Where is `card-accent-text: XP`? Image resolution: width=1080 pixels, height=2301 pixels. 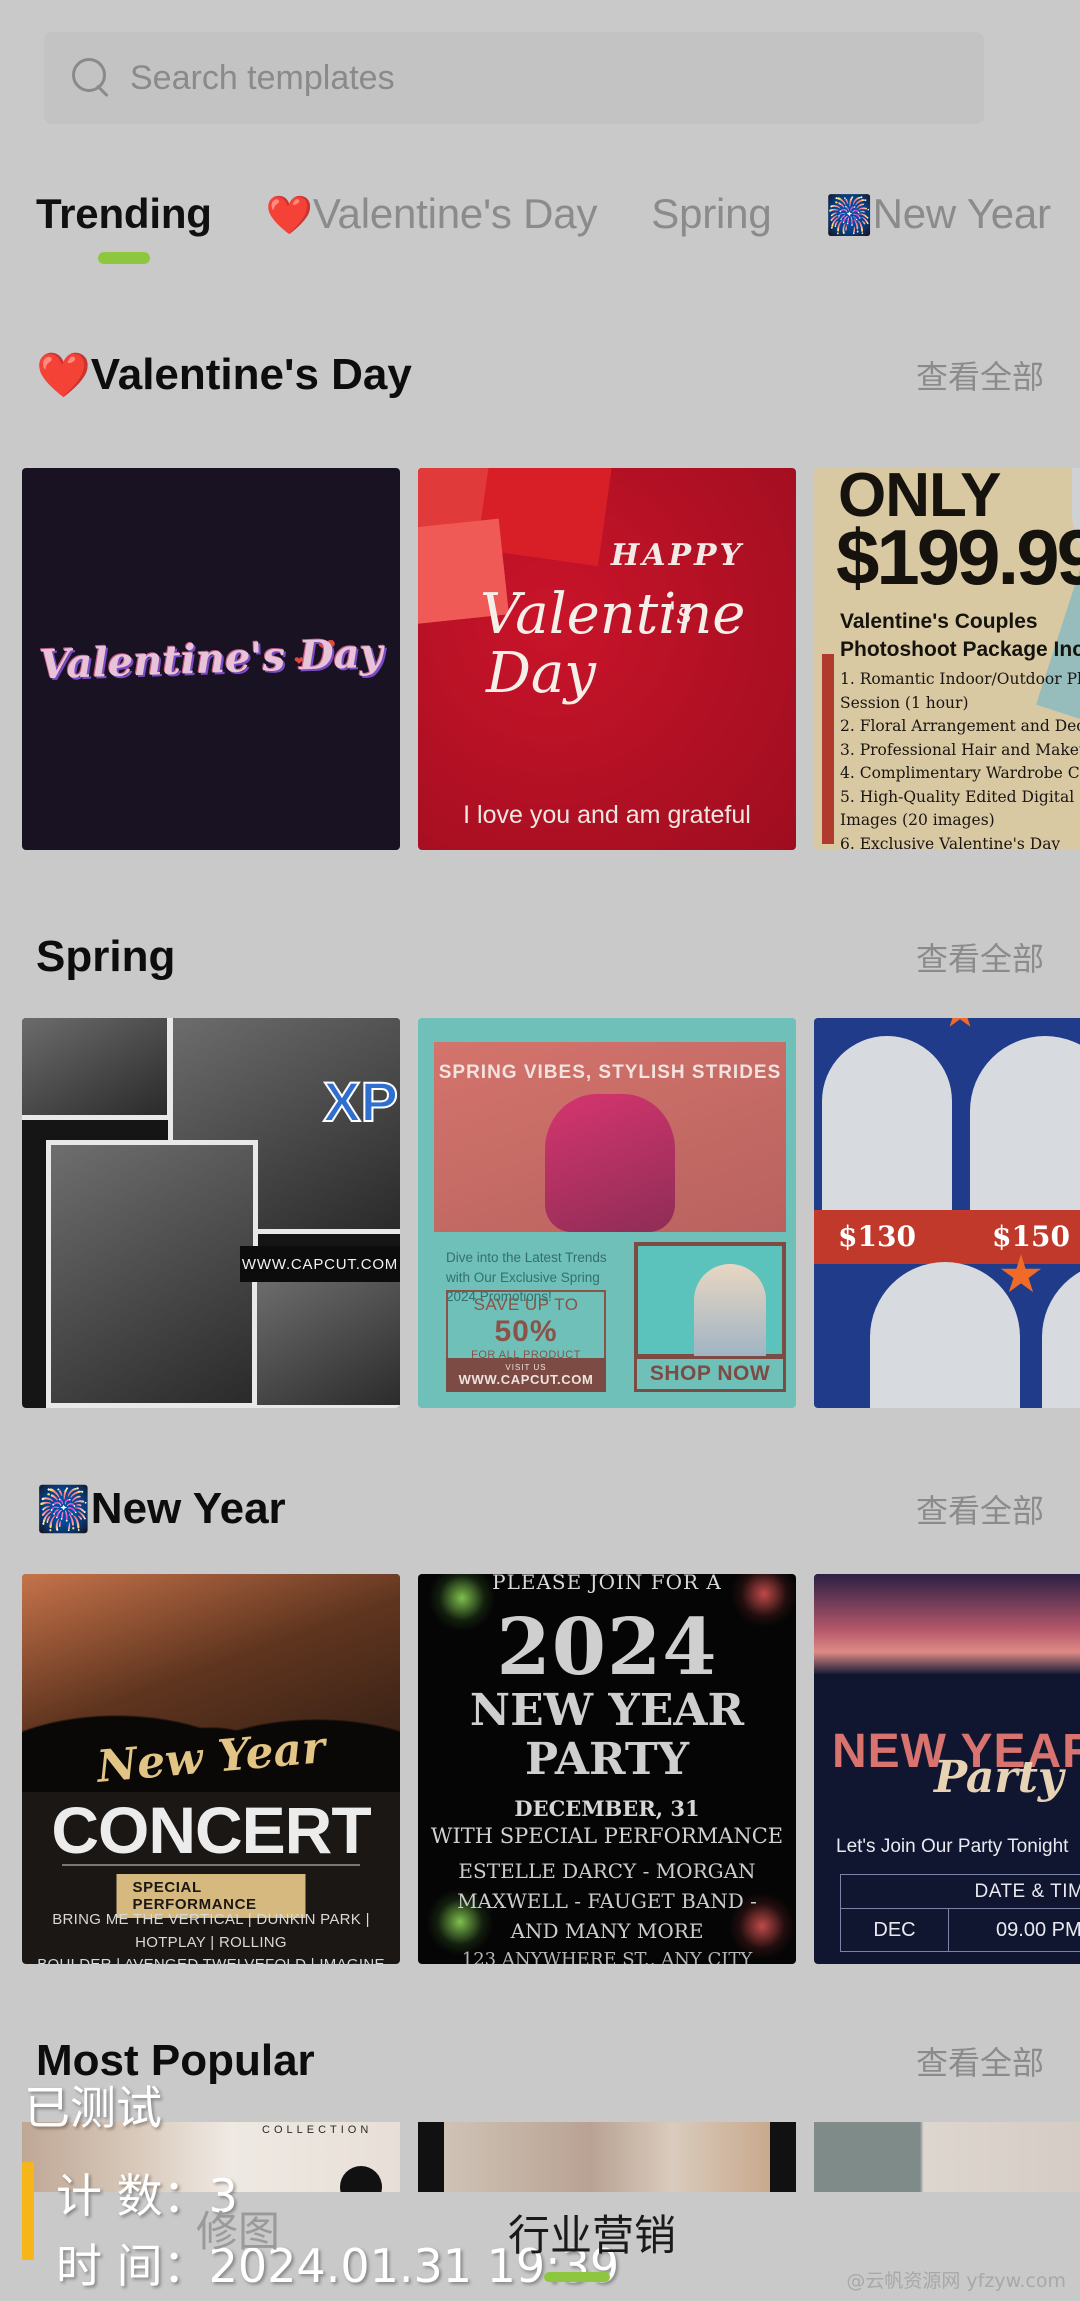
card-accent-text: XP is located at coordinates (360, 1101).